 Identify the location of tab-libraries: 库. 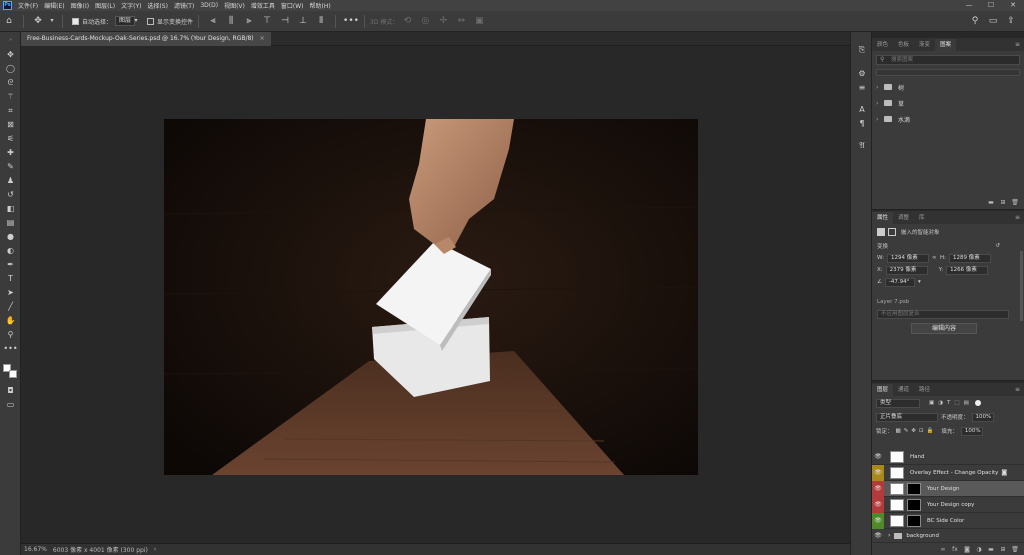
(922, 218).